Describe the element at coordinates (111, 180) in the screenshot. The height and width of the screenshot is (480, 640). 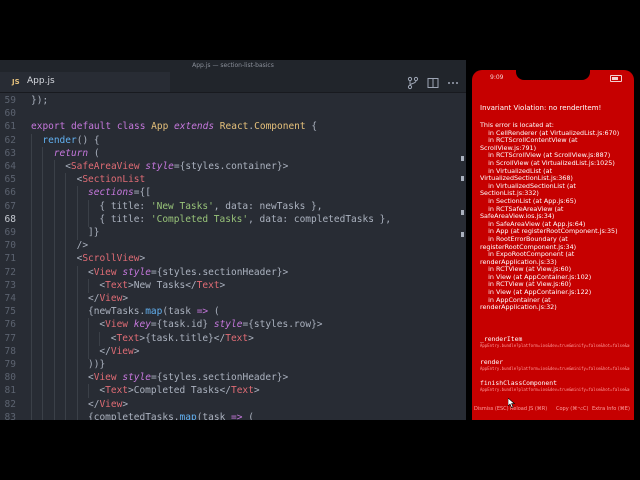
I see `code-text: <SectionList` at that location.